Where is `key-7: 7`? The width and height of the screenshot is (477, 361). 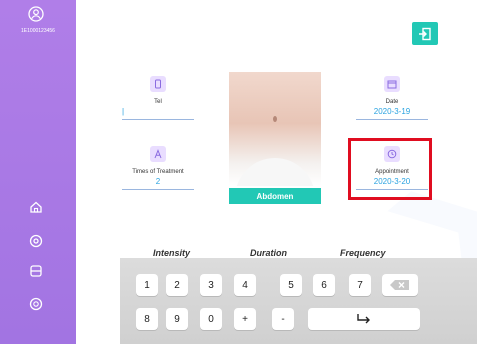 key-7: 7 is located at coordinates (360, 285).